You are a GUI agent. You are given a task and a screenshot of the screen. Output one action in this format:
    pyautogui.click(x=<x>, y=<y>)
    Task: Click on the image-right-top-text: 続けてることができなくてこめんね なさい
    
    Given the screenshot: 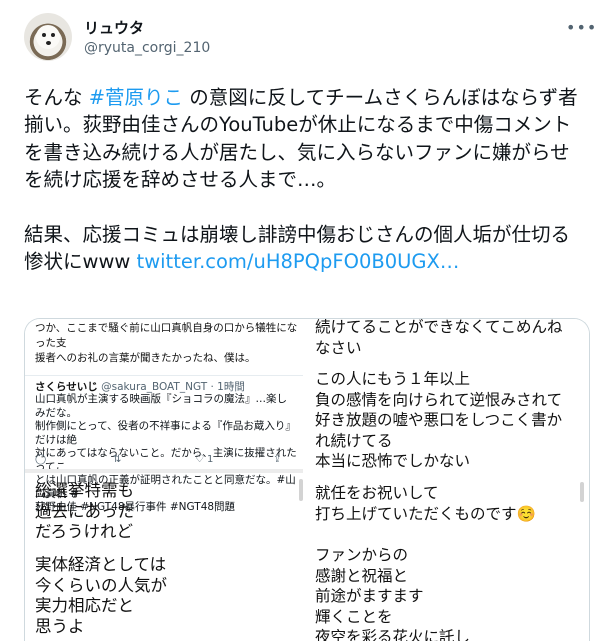 What is the action you would take?
    pyautogui.click(x=439, y=338)
    